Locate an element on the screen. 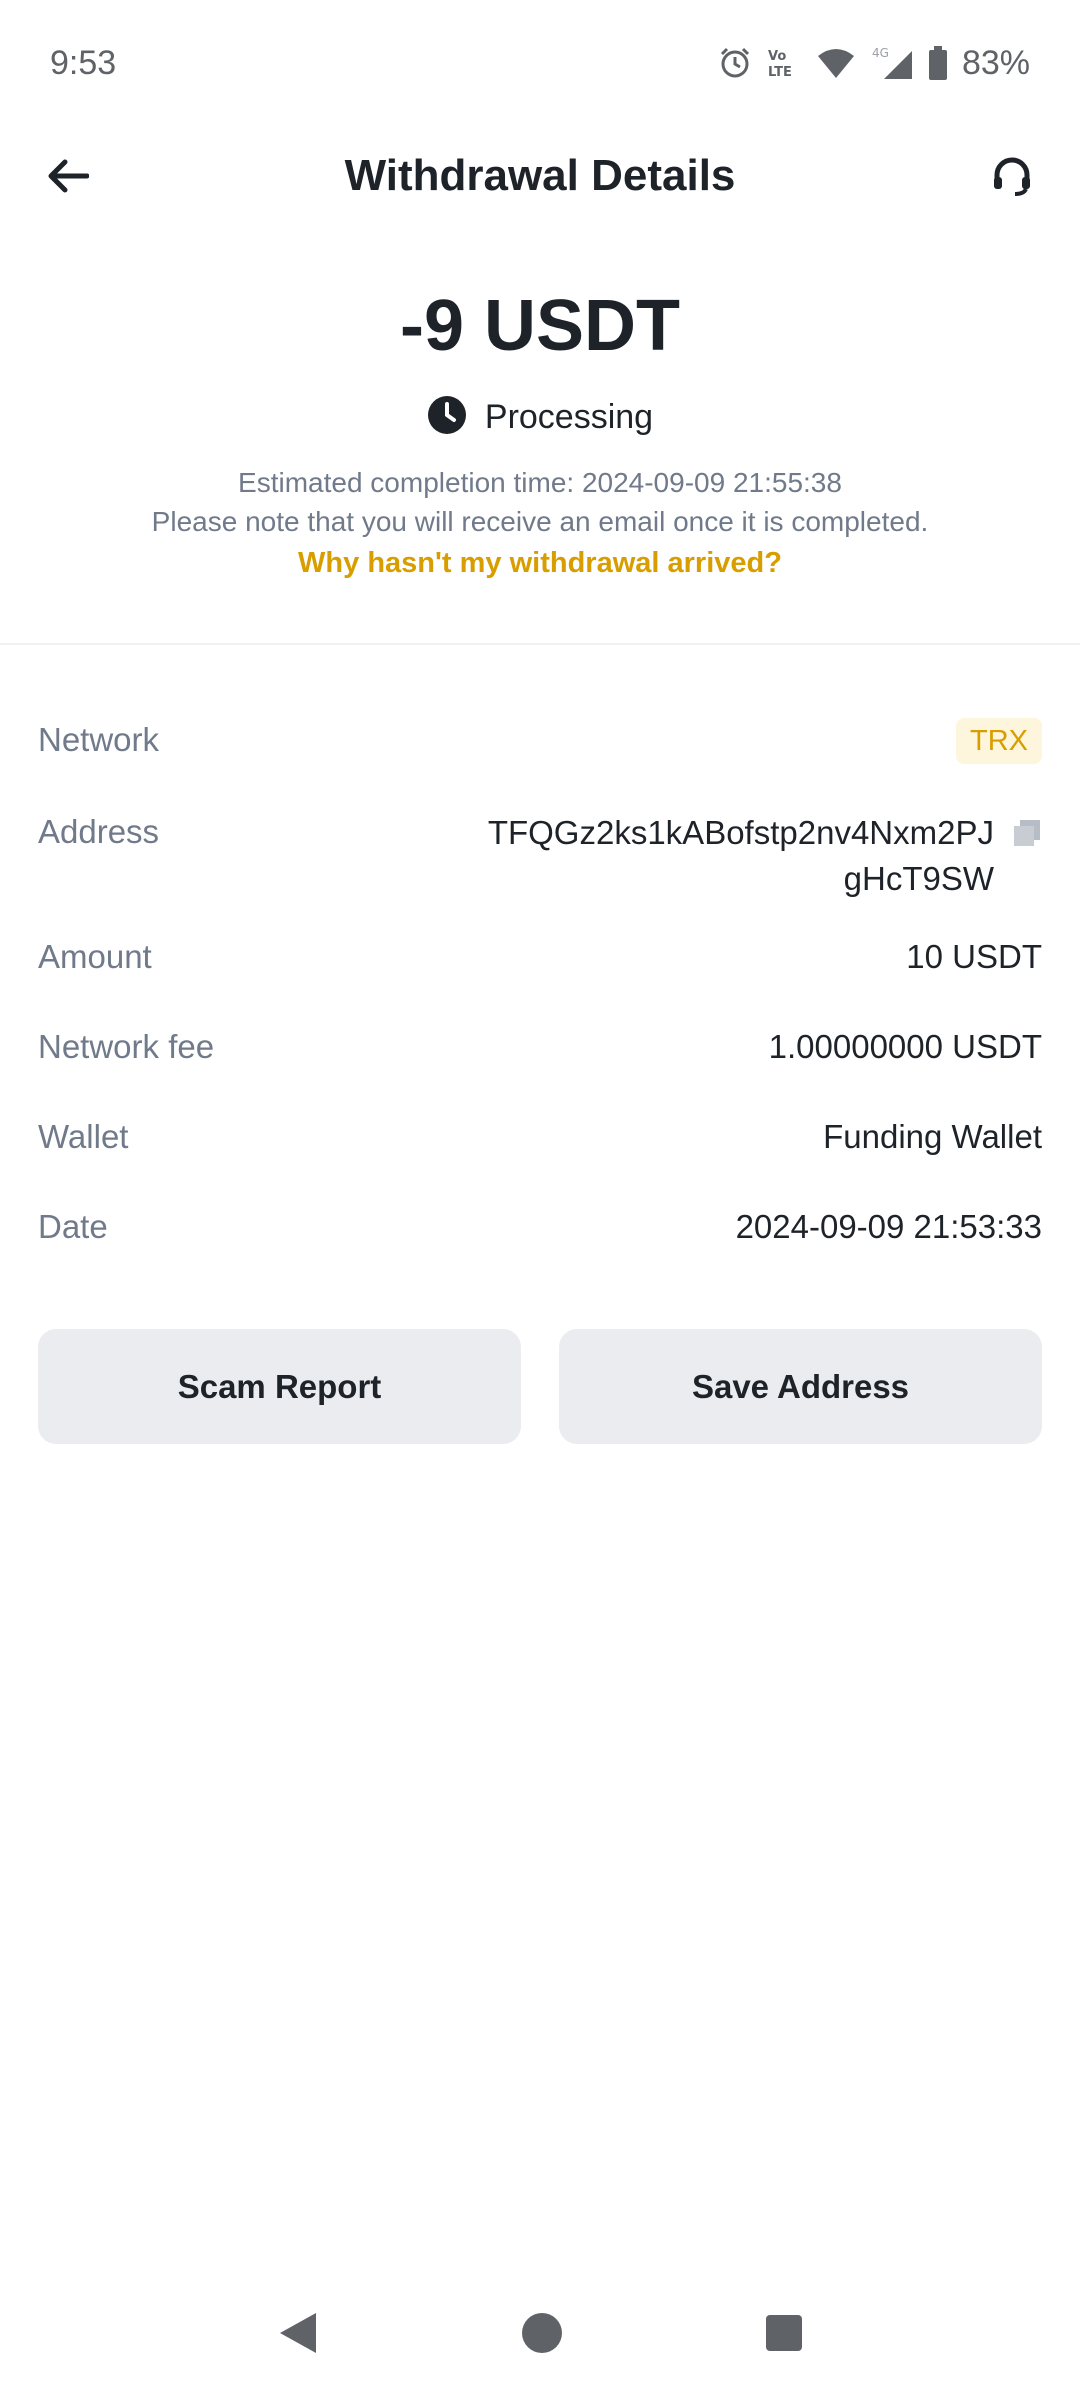  status-row: Processing is located at coordinates (540, 417).